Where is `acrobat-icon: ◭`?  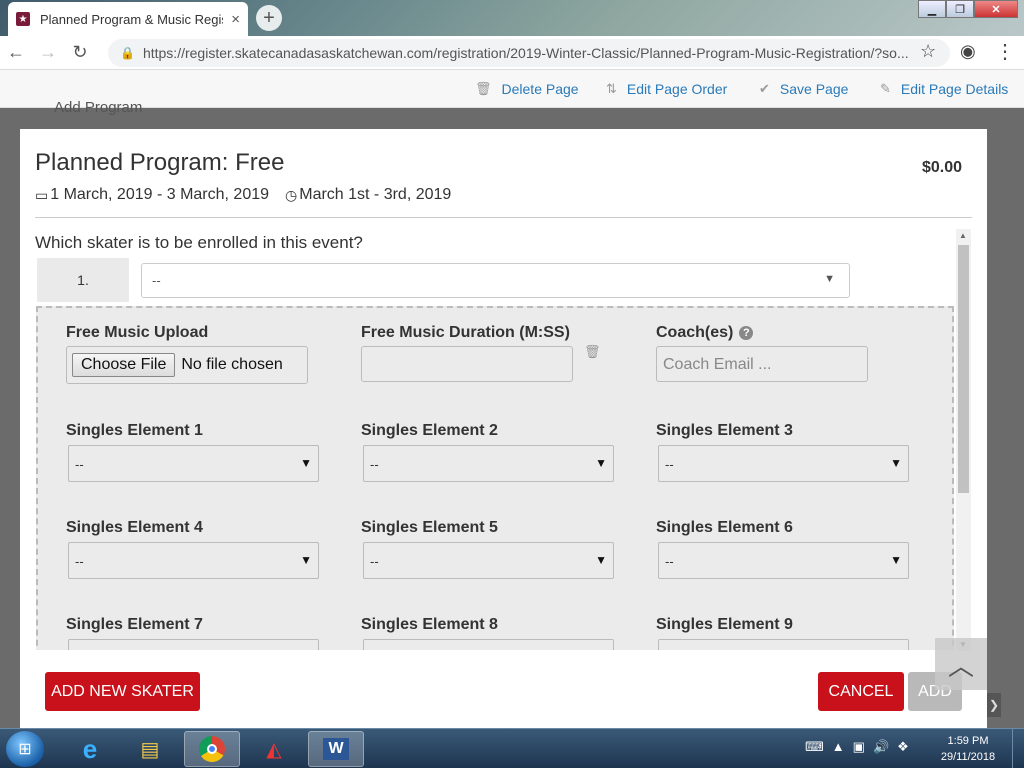 acrobat-icon: ◭ is located at coordinates (274, 749).